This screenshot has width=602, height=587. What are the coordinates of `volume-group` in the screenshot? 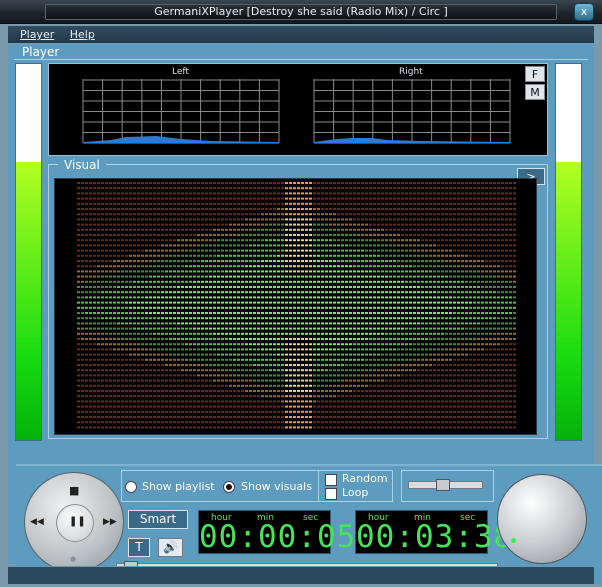 It's located at (447, 486).